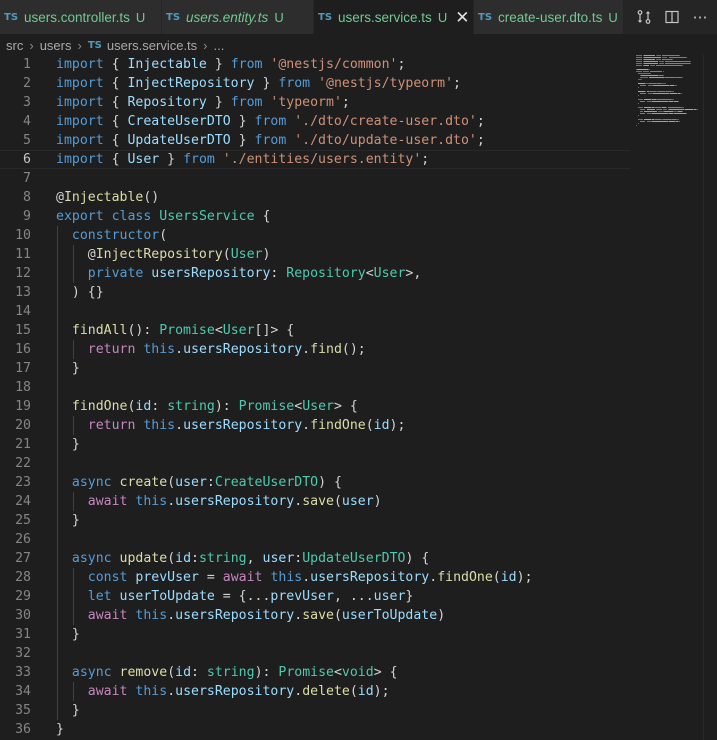 The width and height of the screenshot is (717, 740). Describe the element at coordinates (206, 482) in the screenshot. I see `code-text: async create(user:CreateUserDTO) {` at that location.